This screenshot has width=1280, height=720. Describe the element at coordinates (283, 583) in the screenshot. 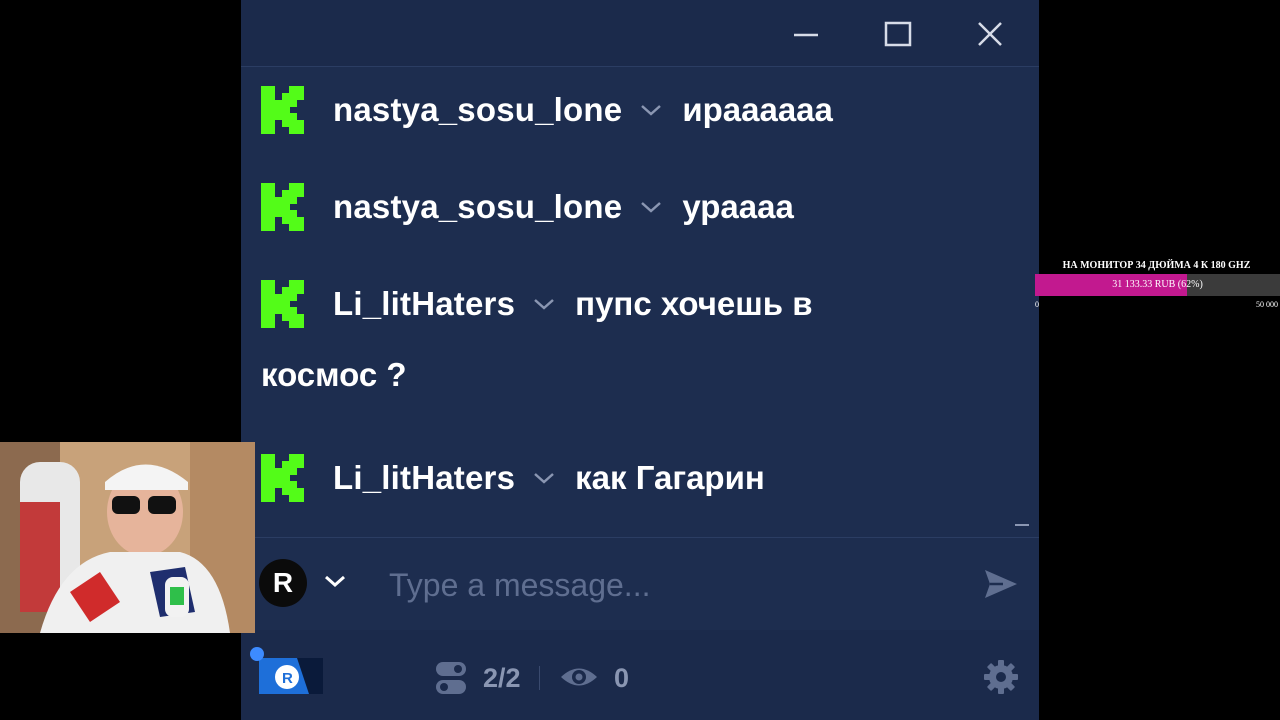

I see `account-avatar: R` at that location.